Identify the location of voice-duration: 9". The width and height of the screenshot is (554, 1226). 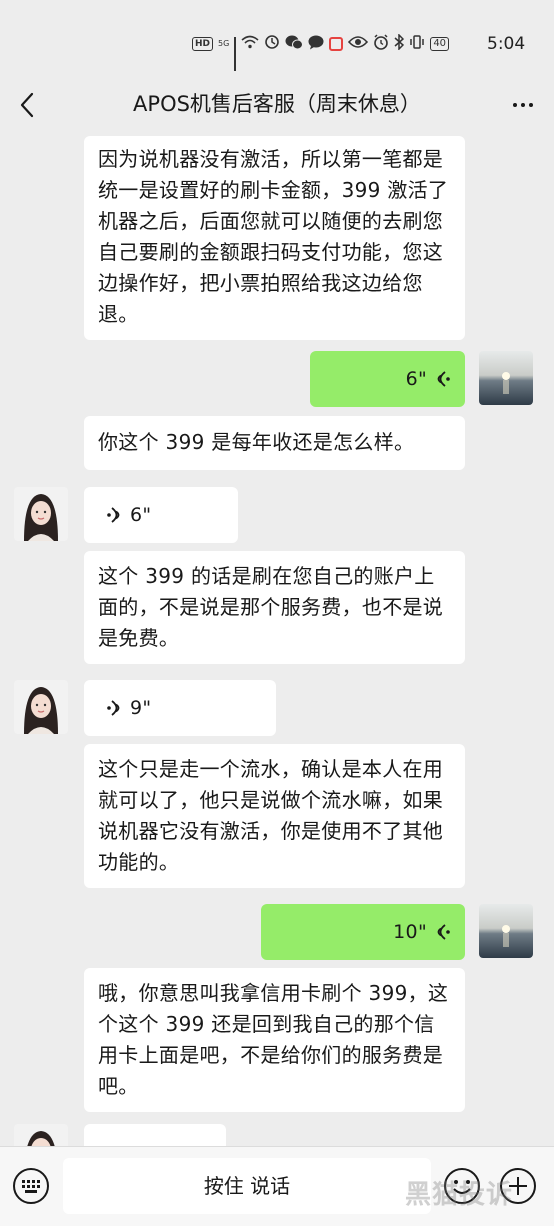
(141, 708).